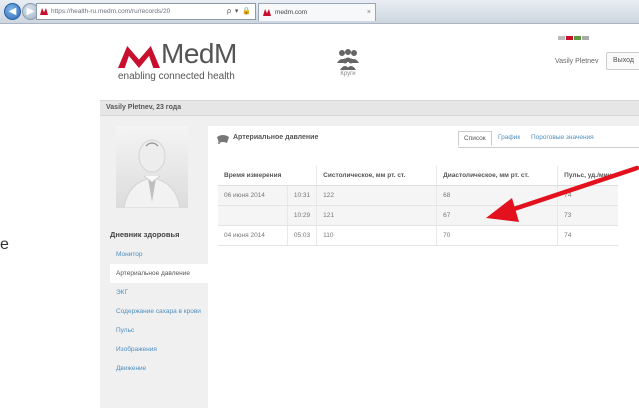 The image size is (639, 408). What do you see at coordinates (548, 147) in the screenshot?
I see `tab-divider` at bounding box center [548, 147].